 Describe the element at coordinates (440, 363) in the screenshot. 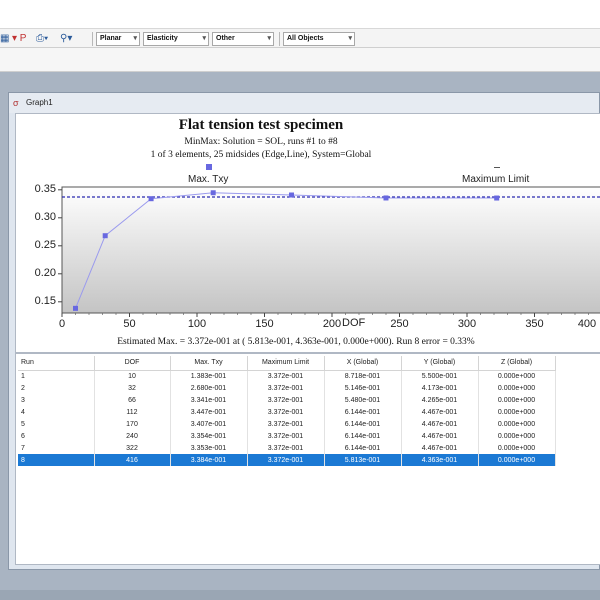

I see `col-header-y-global: Y (Global)` at that location.